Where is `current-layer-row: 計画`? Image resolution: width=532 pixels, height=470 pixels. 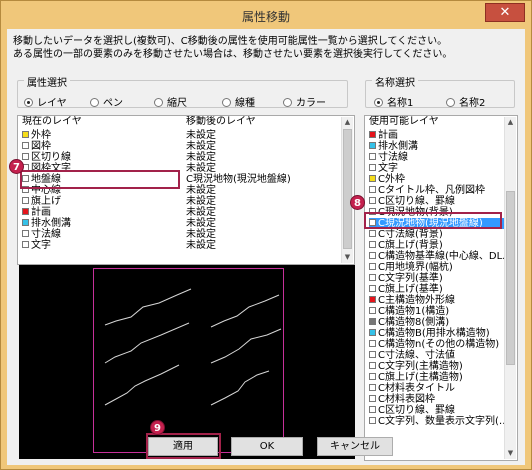 current-layer-row: 計画 is located at coordinates (36, 212).